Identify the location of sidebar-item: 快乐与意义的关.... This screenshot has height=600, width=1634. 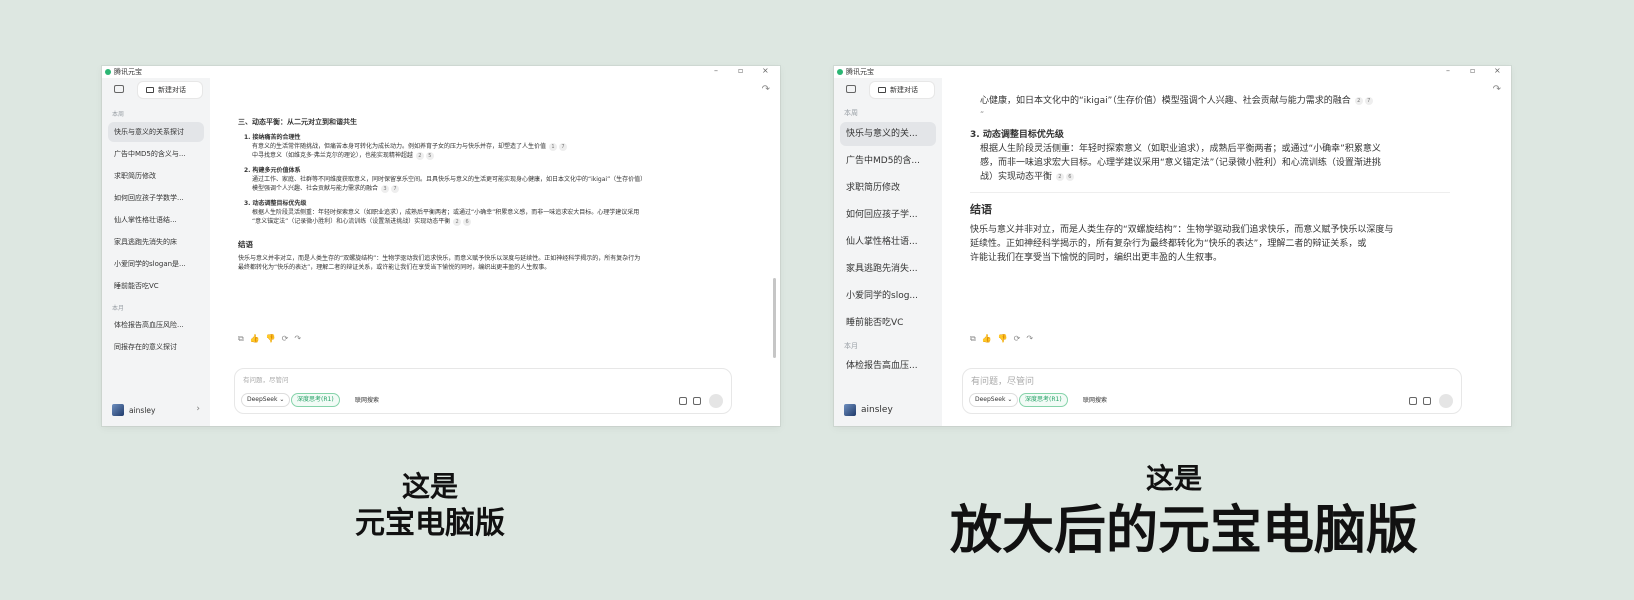
(888, 134).